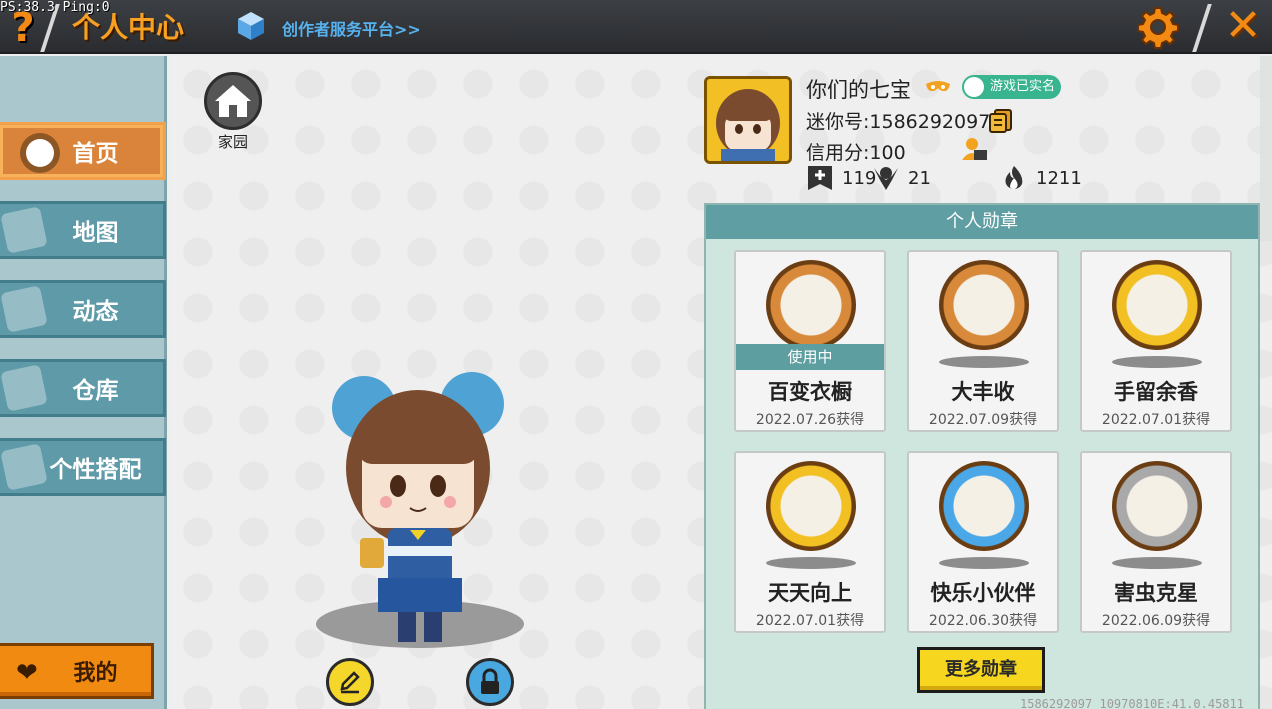 The height and width of the screenshot is (709, 1272). I want to click on badge-card: 使用中百变衣橱 2022.07.26获得, so click(810, 341).